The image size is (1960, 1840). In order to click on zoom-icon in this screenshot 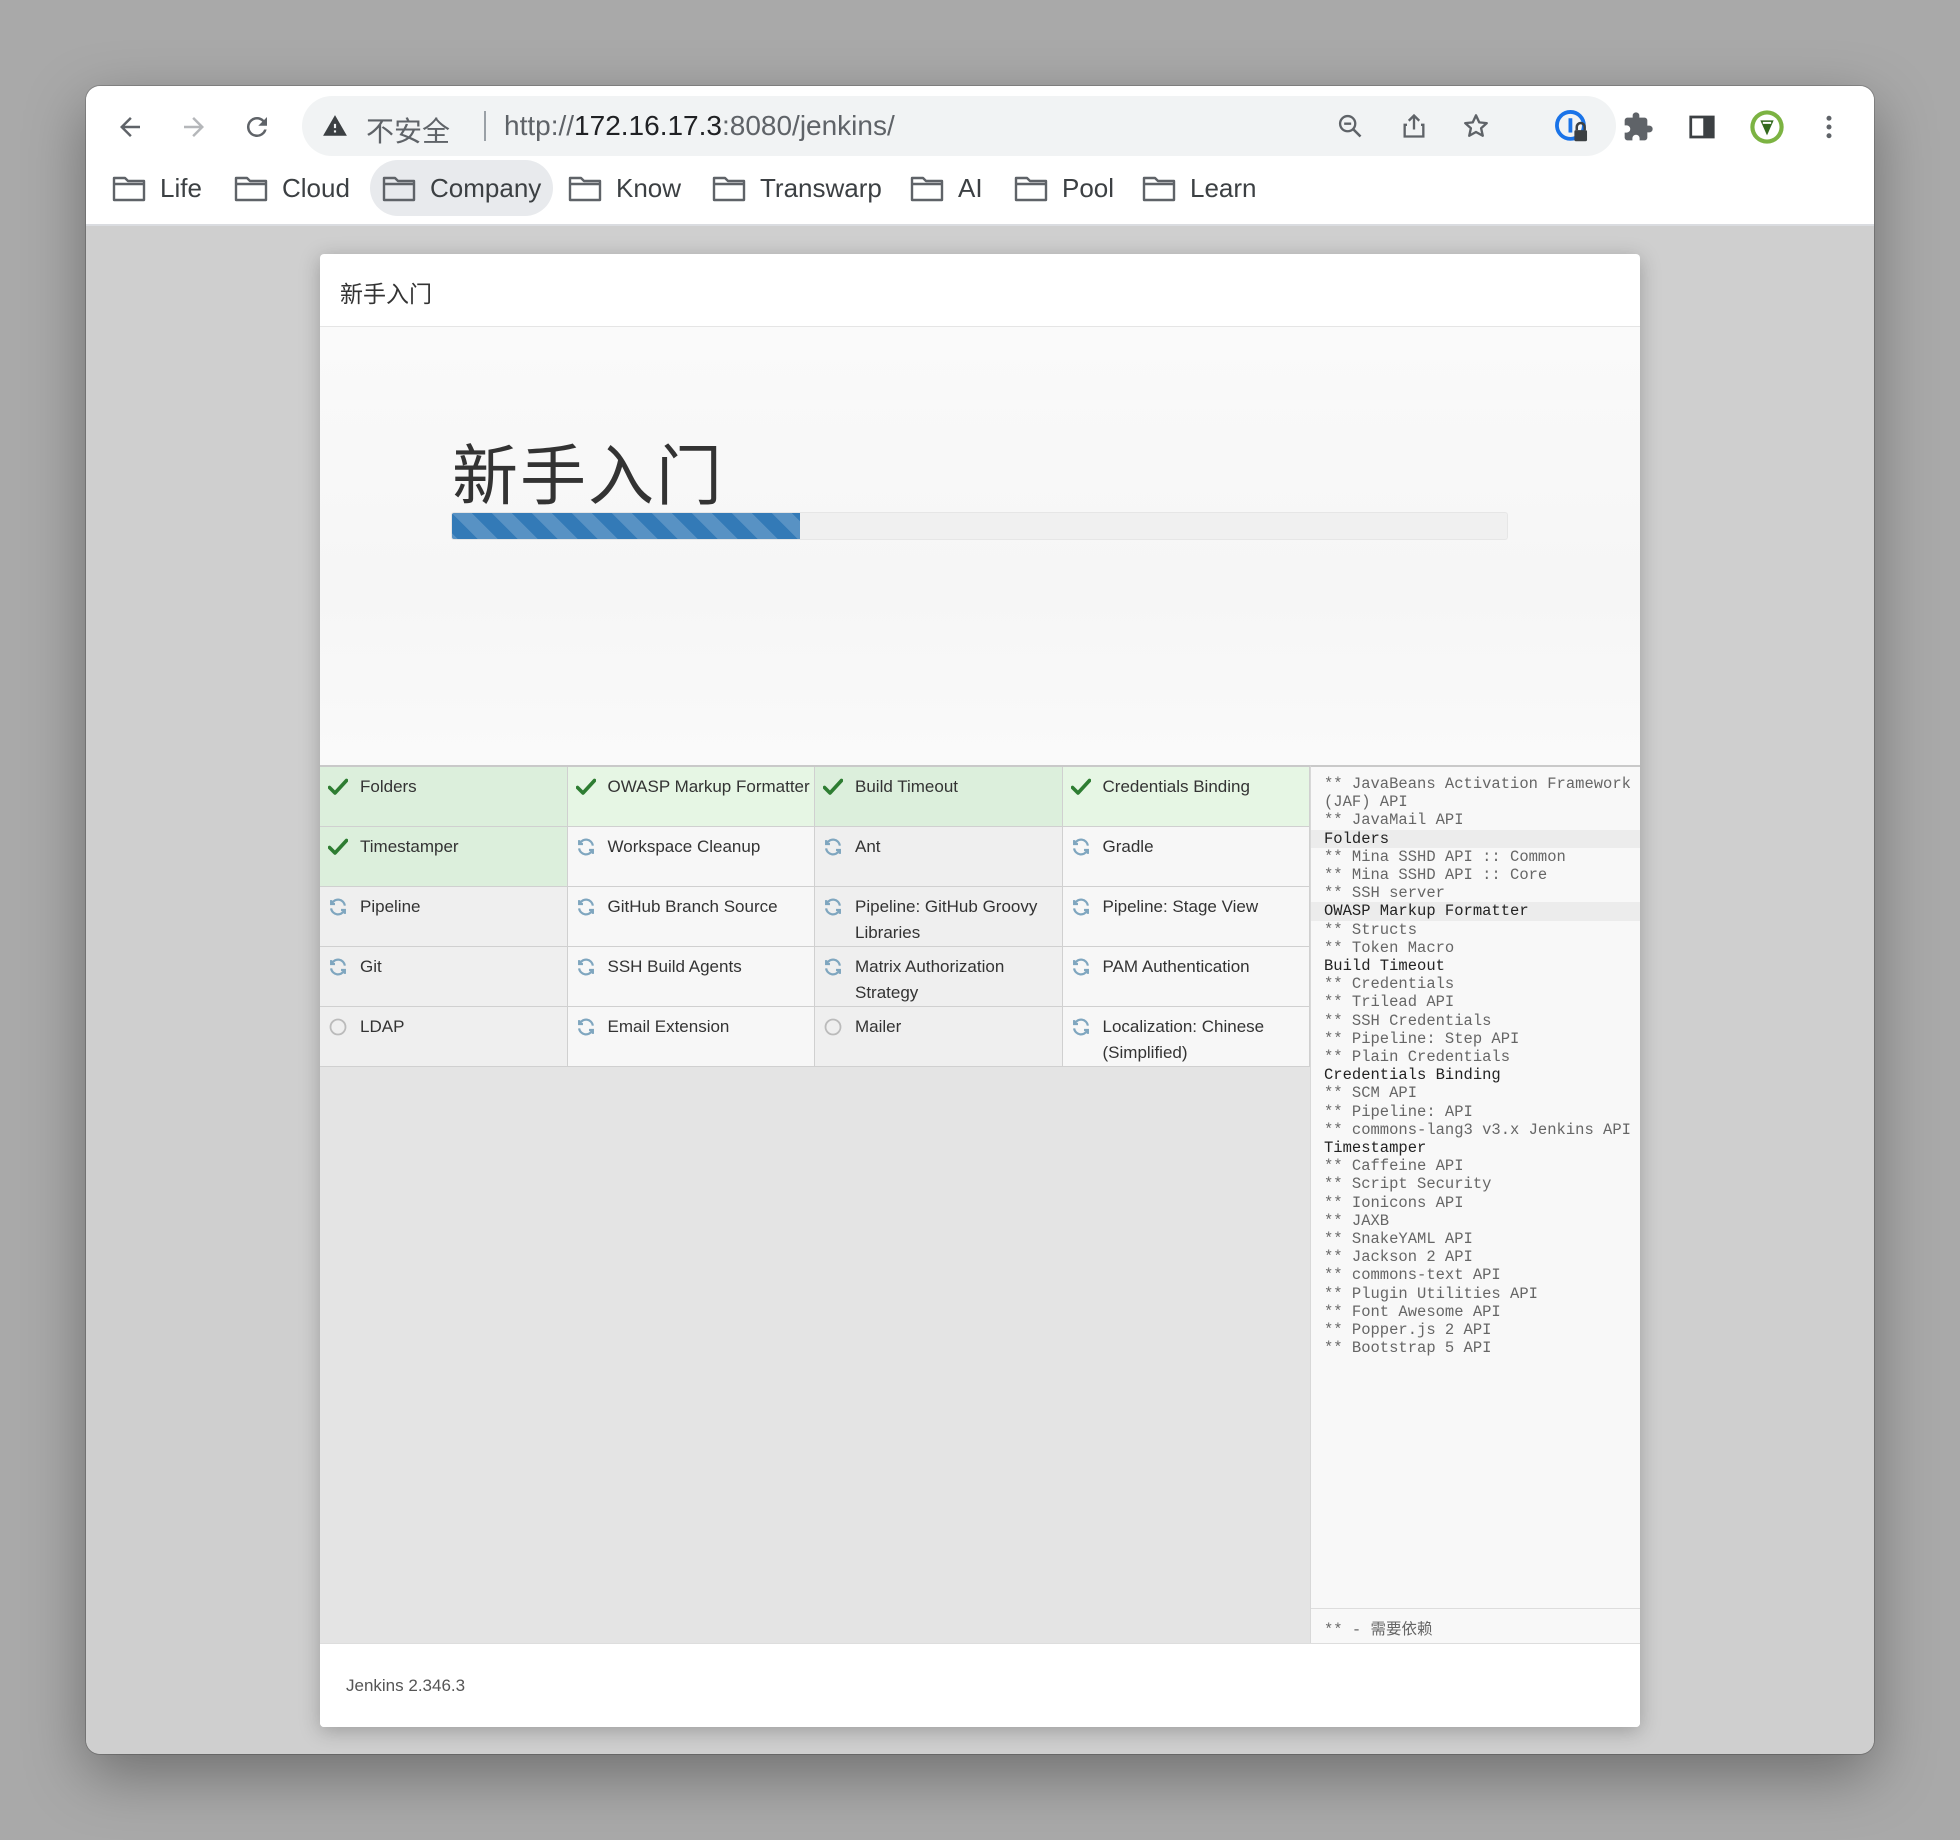, I will do `click(1350, 126)`.